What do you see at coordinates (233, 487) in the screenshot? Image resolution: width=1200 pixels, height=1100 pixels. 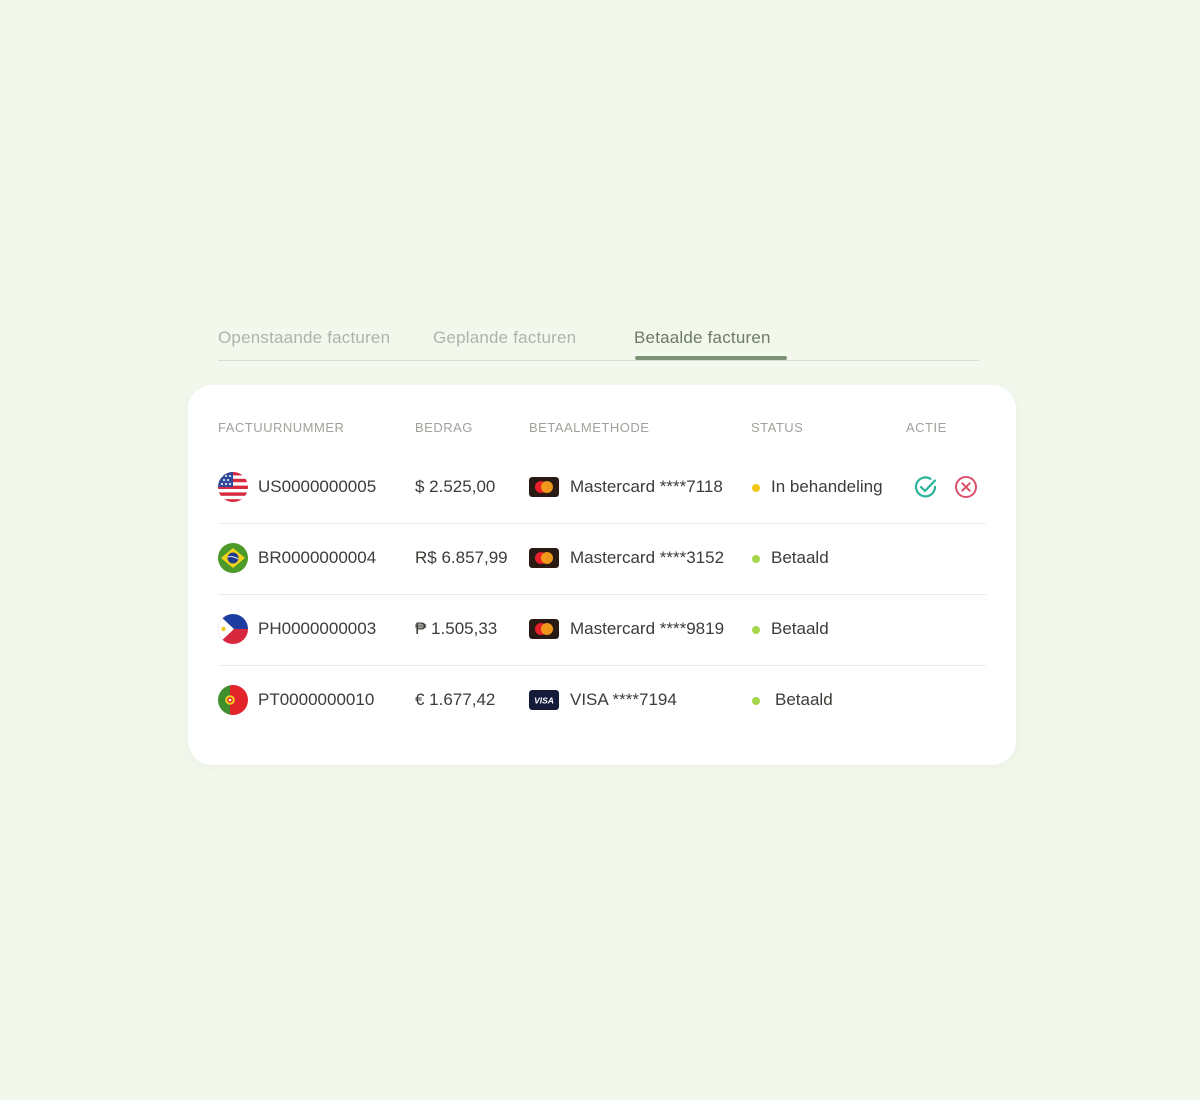 I see `us-flag-icon` at bounding box center [233, 487].